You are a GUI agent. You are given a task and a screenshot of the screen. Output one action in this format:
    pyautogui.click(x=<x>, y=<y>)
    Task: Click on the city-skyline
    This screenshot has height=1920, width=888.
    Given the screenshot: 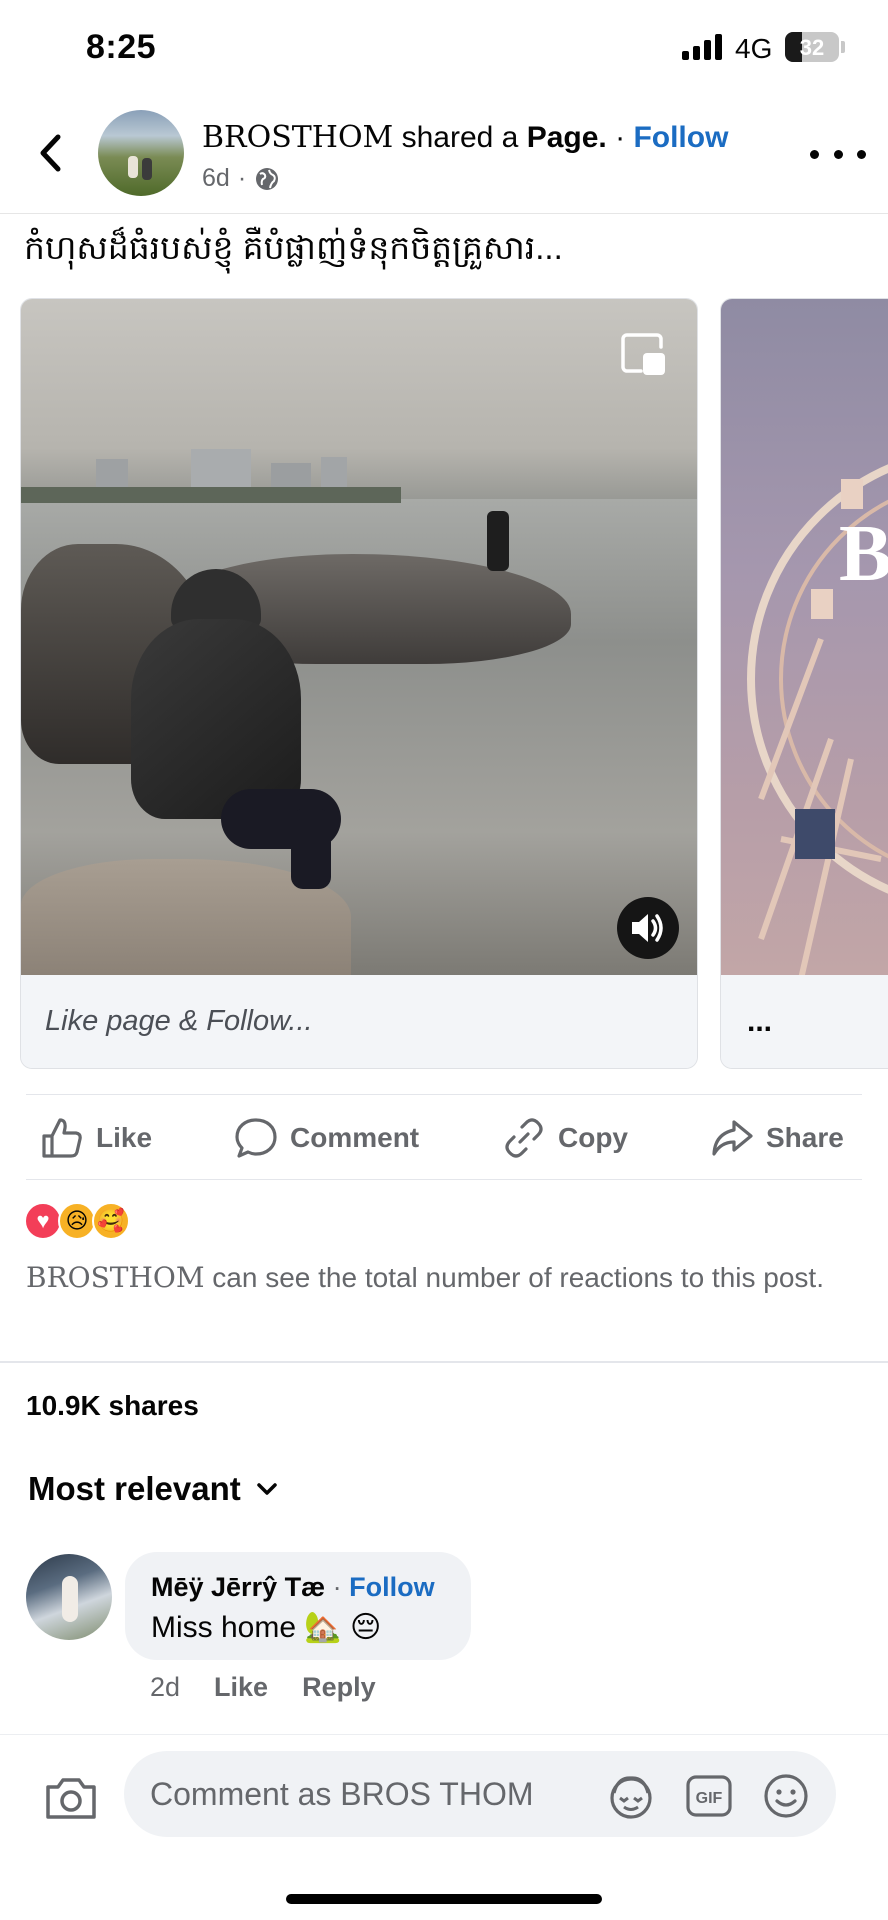 What is the action you would take?
    pyautogui.click(x=211, y=476)
    